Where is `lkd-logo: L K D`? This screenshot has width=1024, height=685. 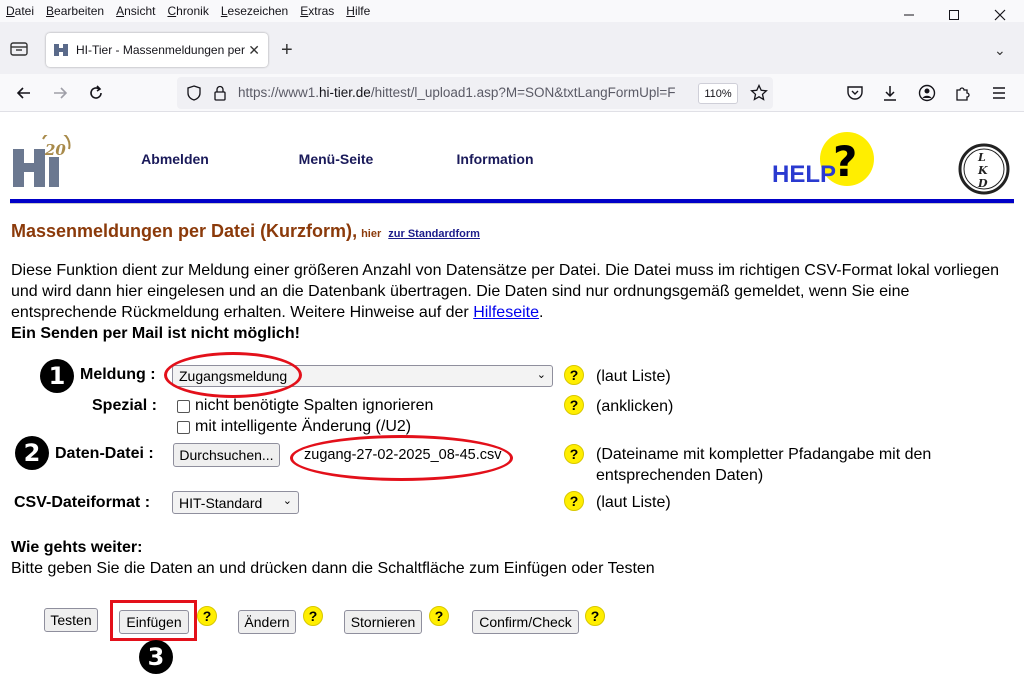 lkd-logo: L K D is located at coordinates (984, 169).